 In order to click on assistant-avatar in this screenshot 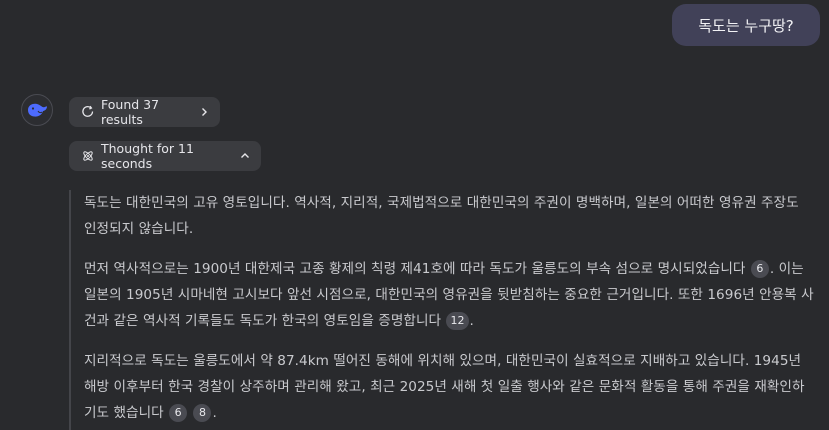, I will do `click(37, 110)`.